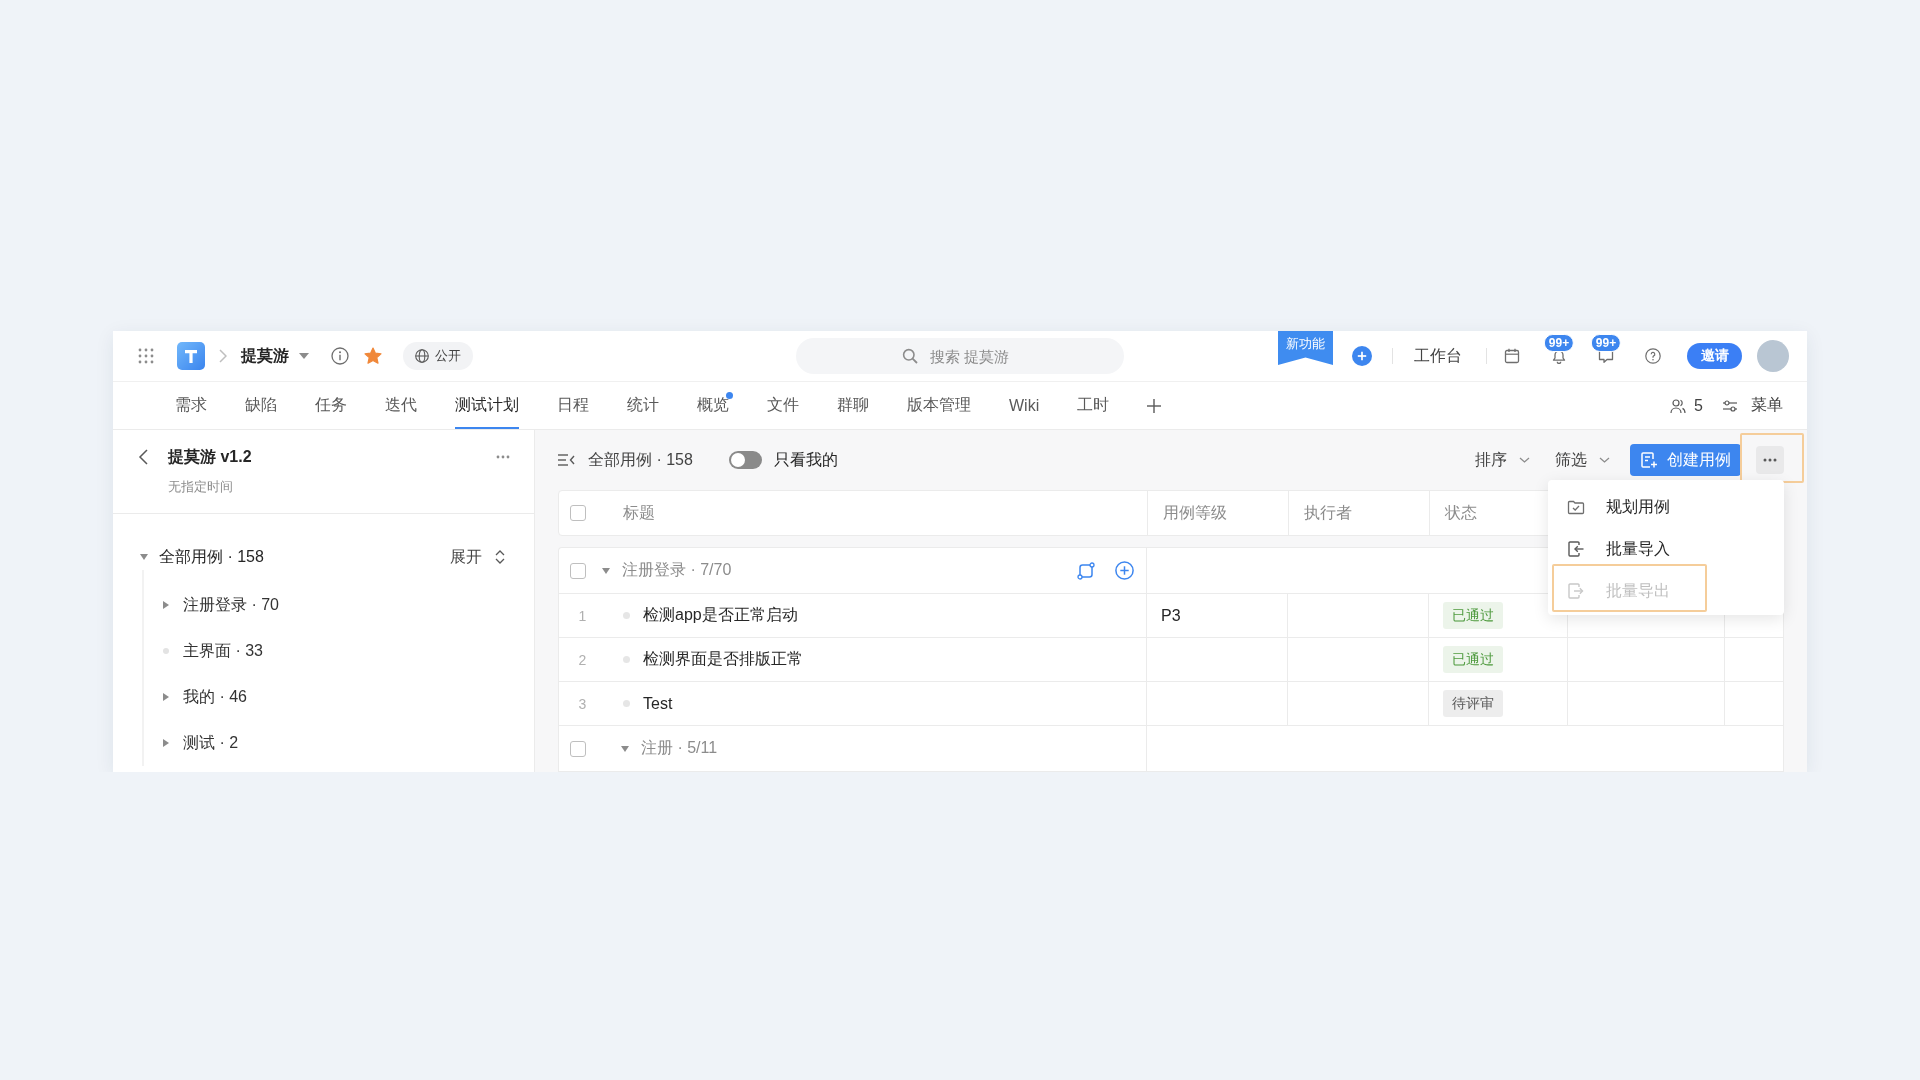 The height and width of the screenshot is (1080, 1920). I want to click on case-title: 检测app是否正常启动, so click(720, 615).